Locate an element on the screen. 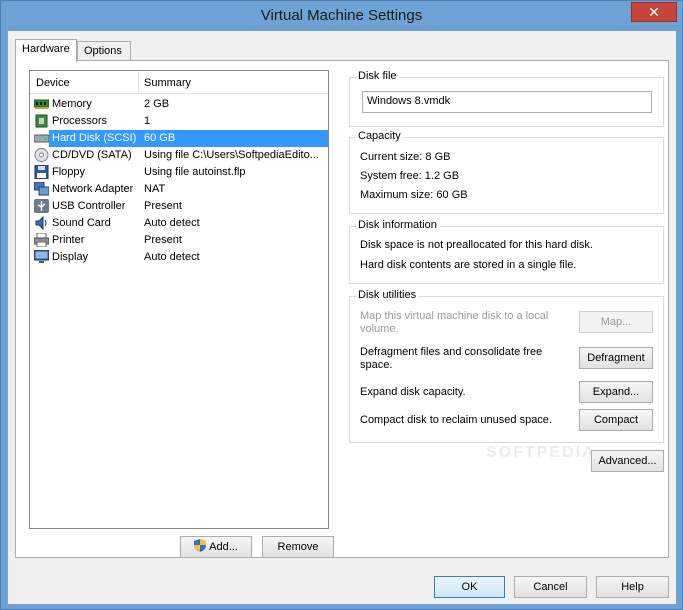 Image resolution: width=683 pixels, height=610 pixels. device-row-printer: Printer Present is located at coordinates (179, 240).